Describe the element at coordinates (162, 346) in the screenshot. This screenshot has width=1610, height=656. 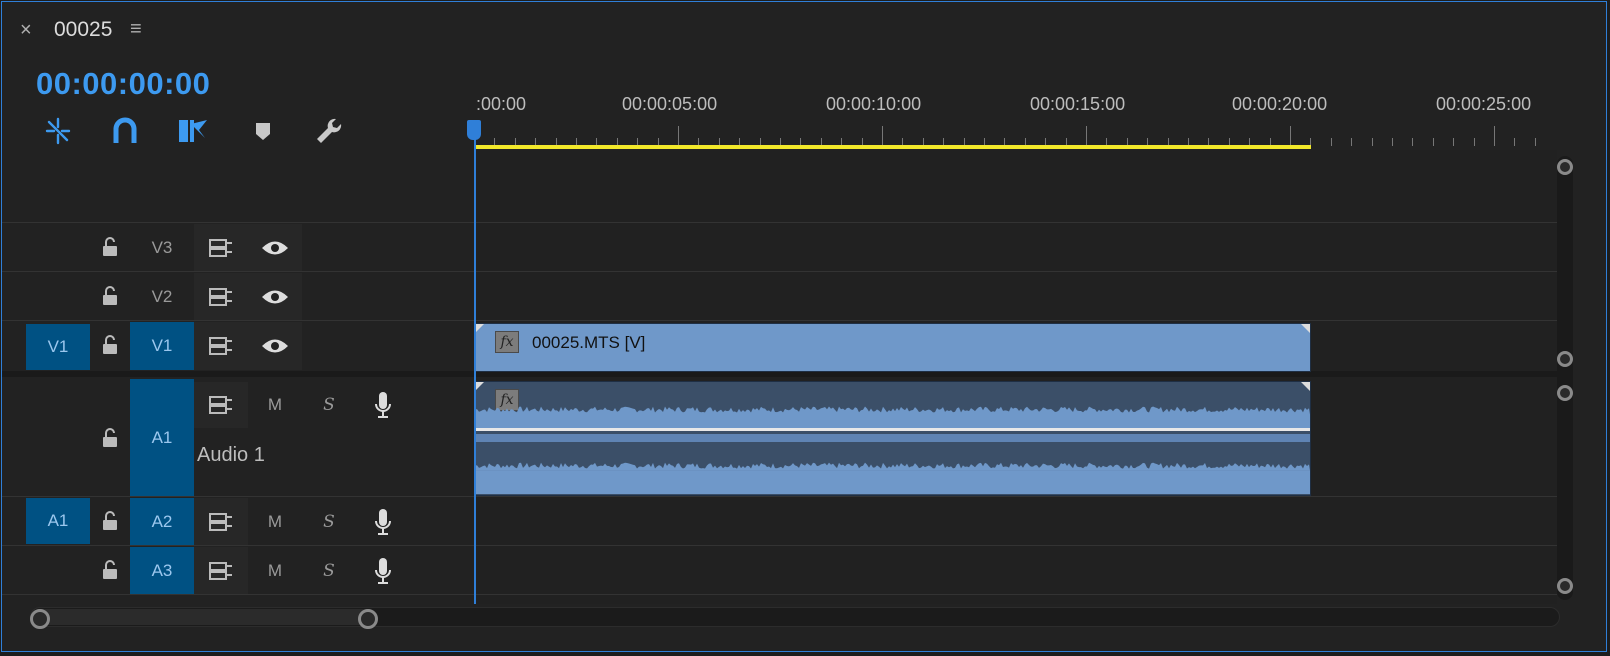
I see `track-name-v1: V1` at that location.